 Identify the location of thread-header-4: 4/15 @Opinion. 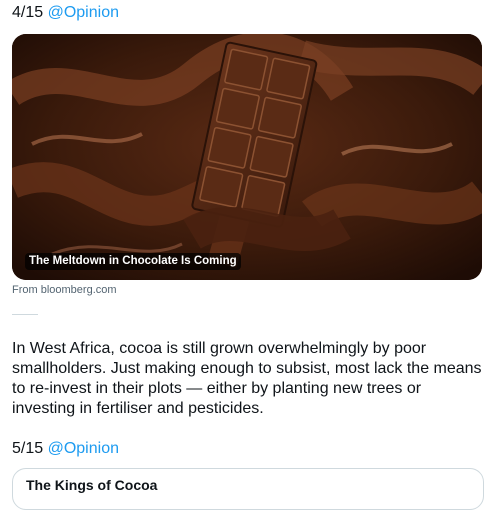
(65, 13).